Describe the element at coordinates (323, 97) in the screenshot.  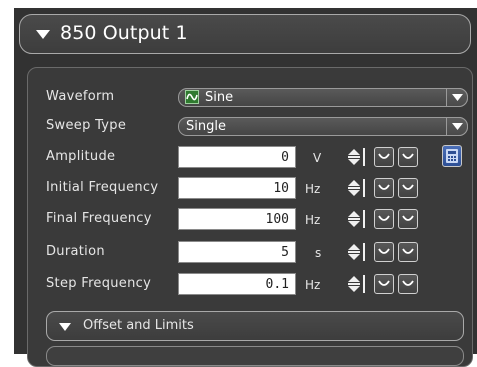
I see `waveform-dropdown: Sine` at that location.